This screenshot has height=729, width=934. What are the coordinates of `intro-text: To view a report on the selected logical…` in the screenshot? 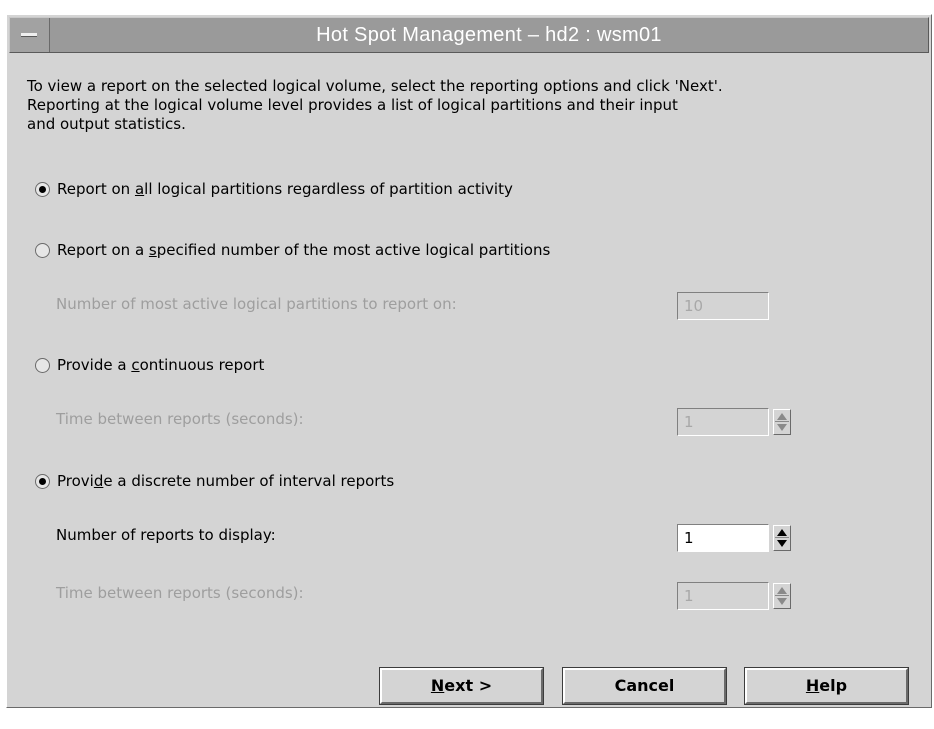 It's located at (375, 105).